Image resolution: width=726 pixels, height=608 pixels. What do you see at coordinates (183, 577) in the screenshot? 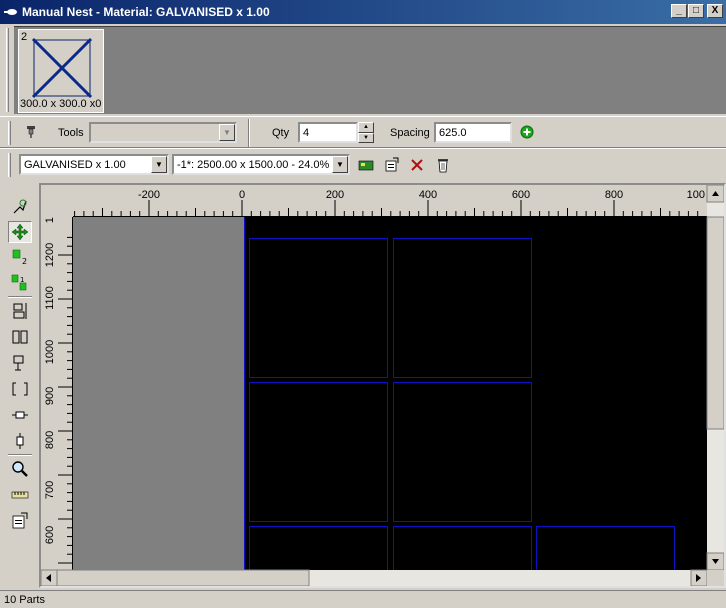
I see `scroll-thumb-horizontal` at bounding box center [183, 577].